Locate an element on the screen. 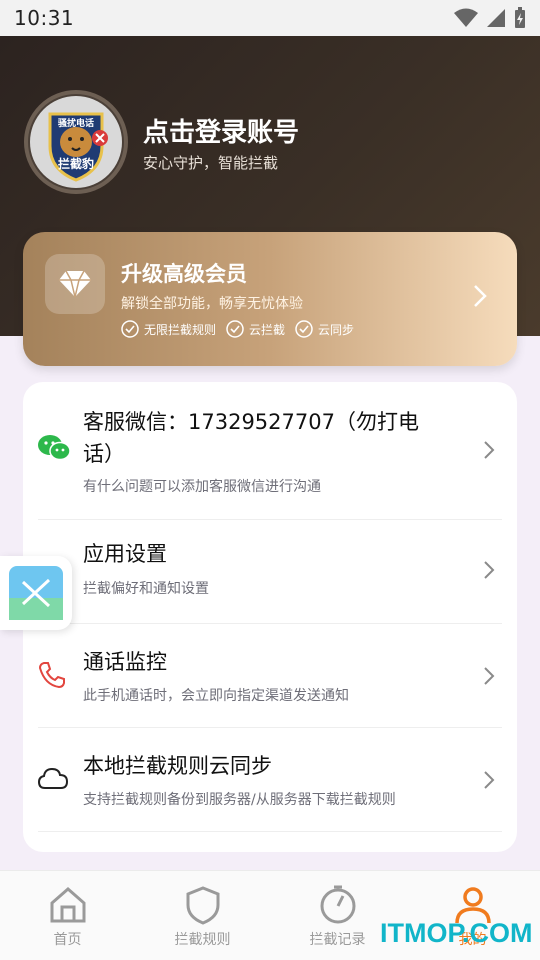 Image resolution: width=540 pixels, height=960 pixels. leopard-shield-logo: 骚扰电话 拦截豹 is located at coordinates (76, 142).